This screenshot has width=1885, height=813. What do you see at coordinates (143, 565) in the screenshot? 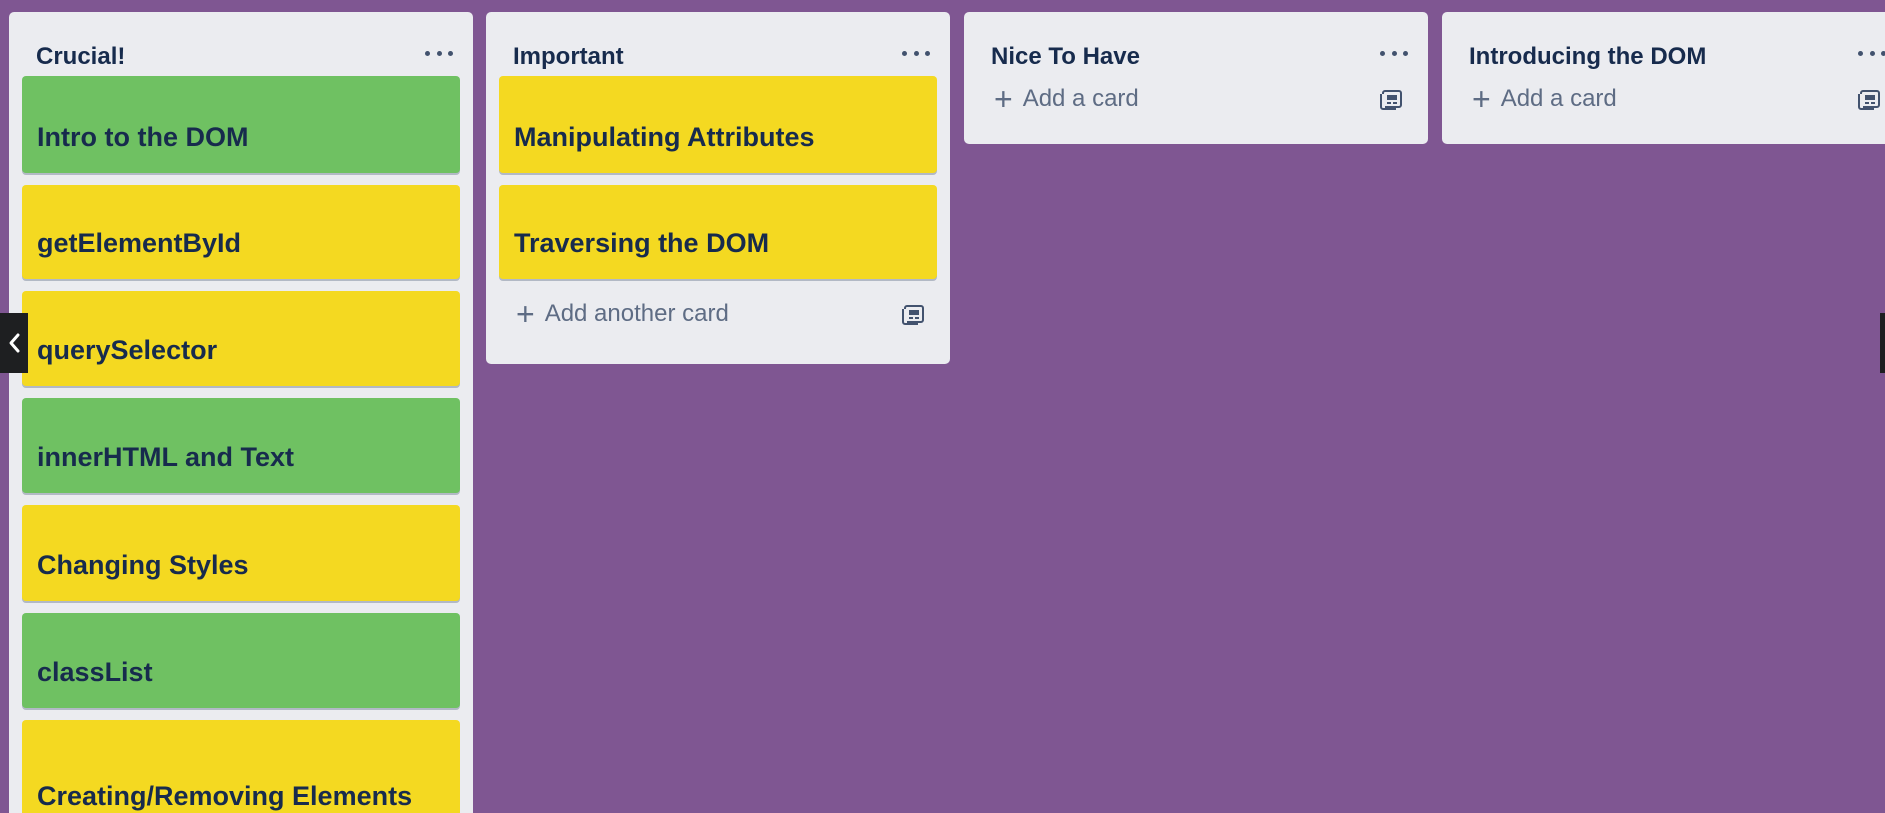
I see `card-title: Changing Styles` at bounding box center [143, 565].